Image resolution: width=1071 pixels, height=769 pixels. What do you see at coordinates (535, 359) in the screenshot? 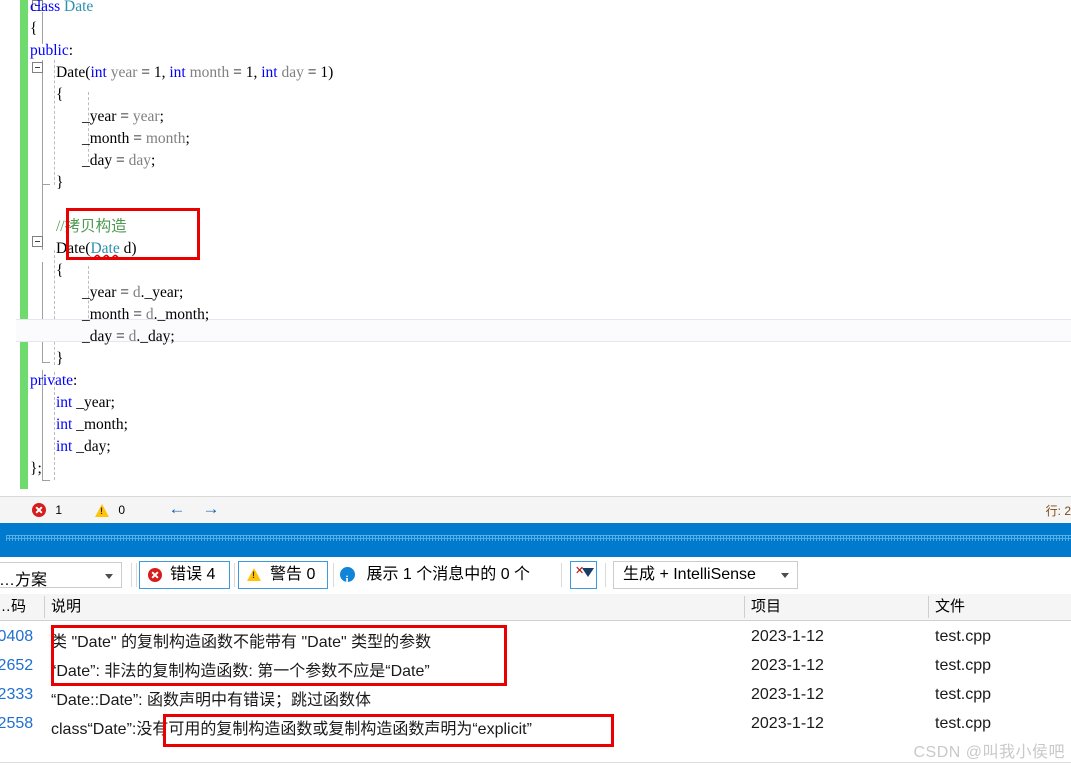
I see `code-line: }` at bounding box center [535, 359].